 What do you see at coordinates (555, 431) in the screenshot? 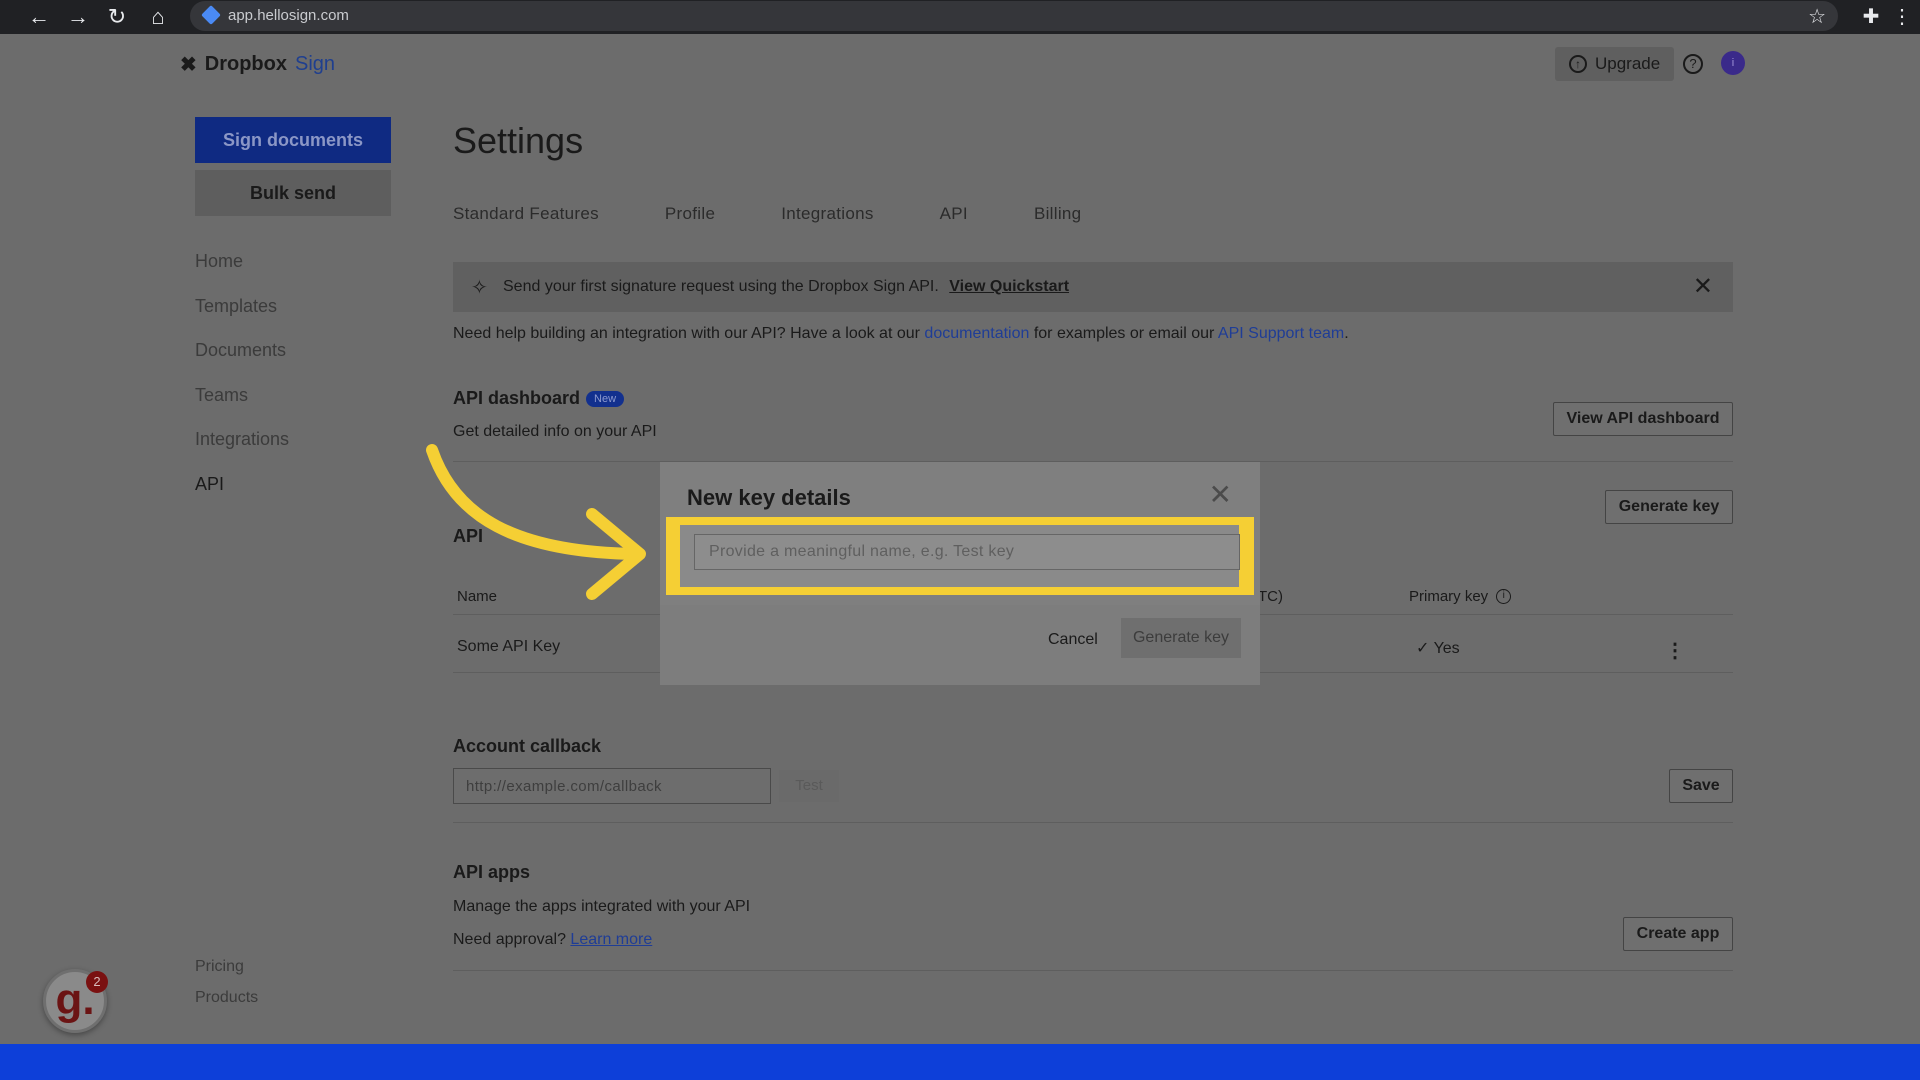
I see `api-dashboard-description: Get detailed info on your API` at bounding box center [555, 431].